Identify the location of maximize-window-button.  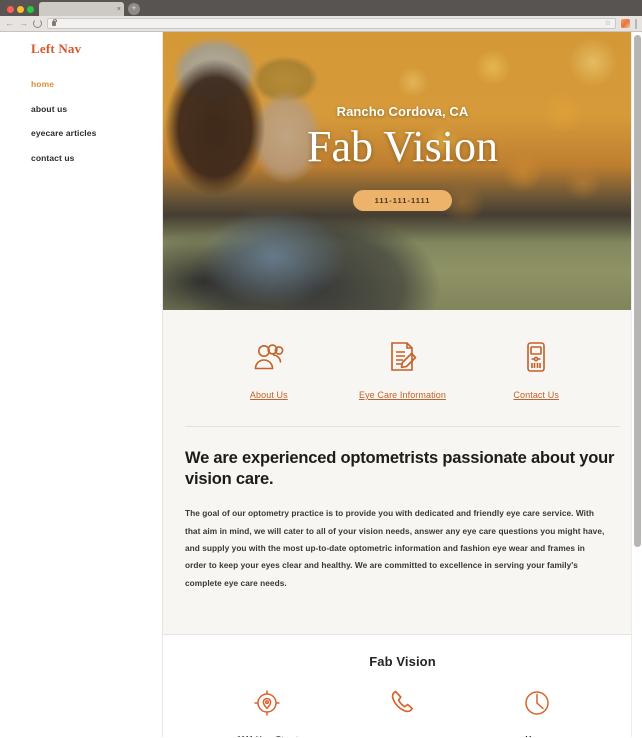
(30, 9).